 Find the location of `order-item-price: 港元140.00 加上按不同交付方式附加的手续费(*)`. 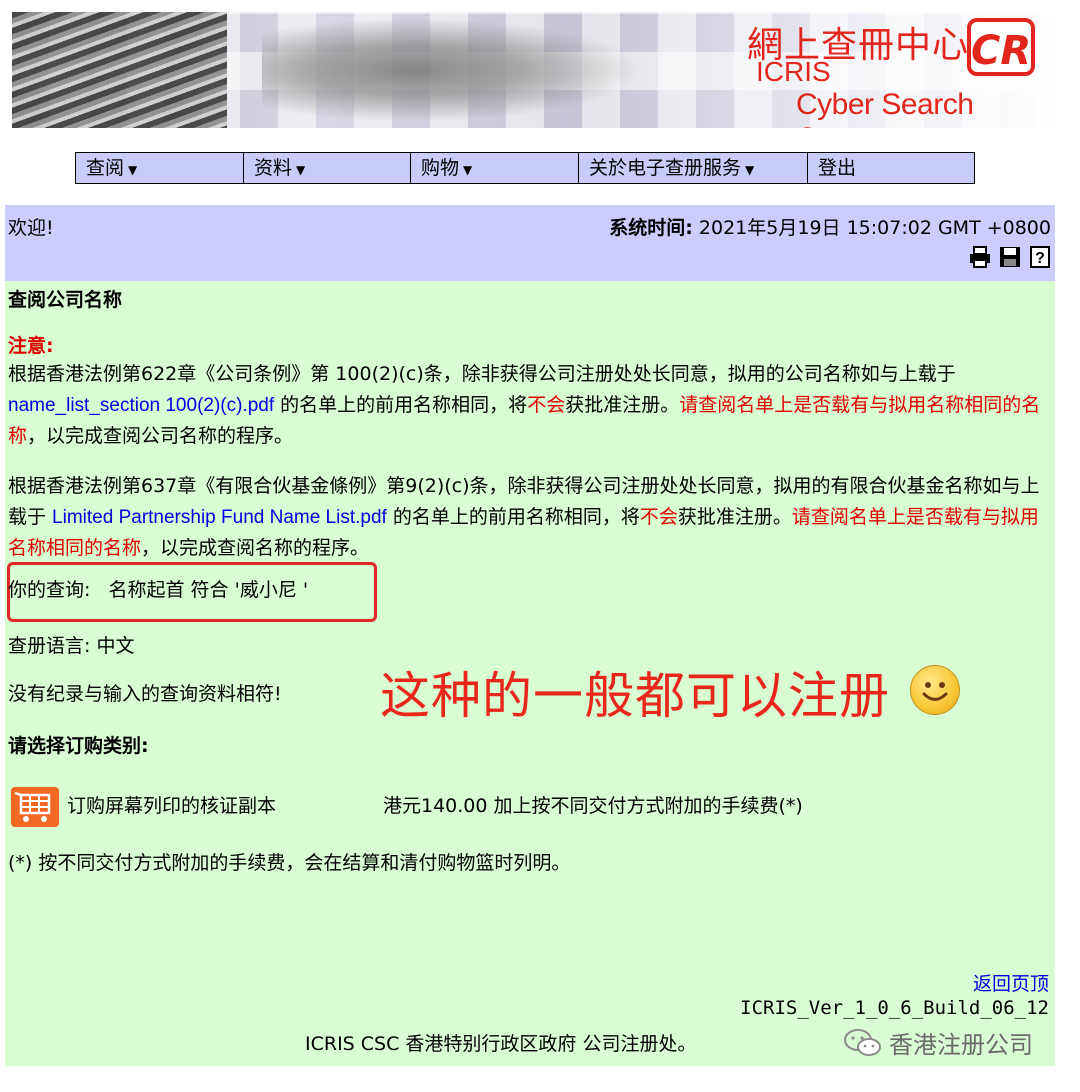

order-item-price: 港元140.00 加上按不同交付方式附加的手续费(*) is located at coordinates (593, 806).